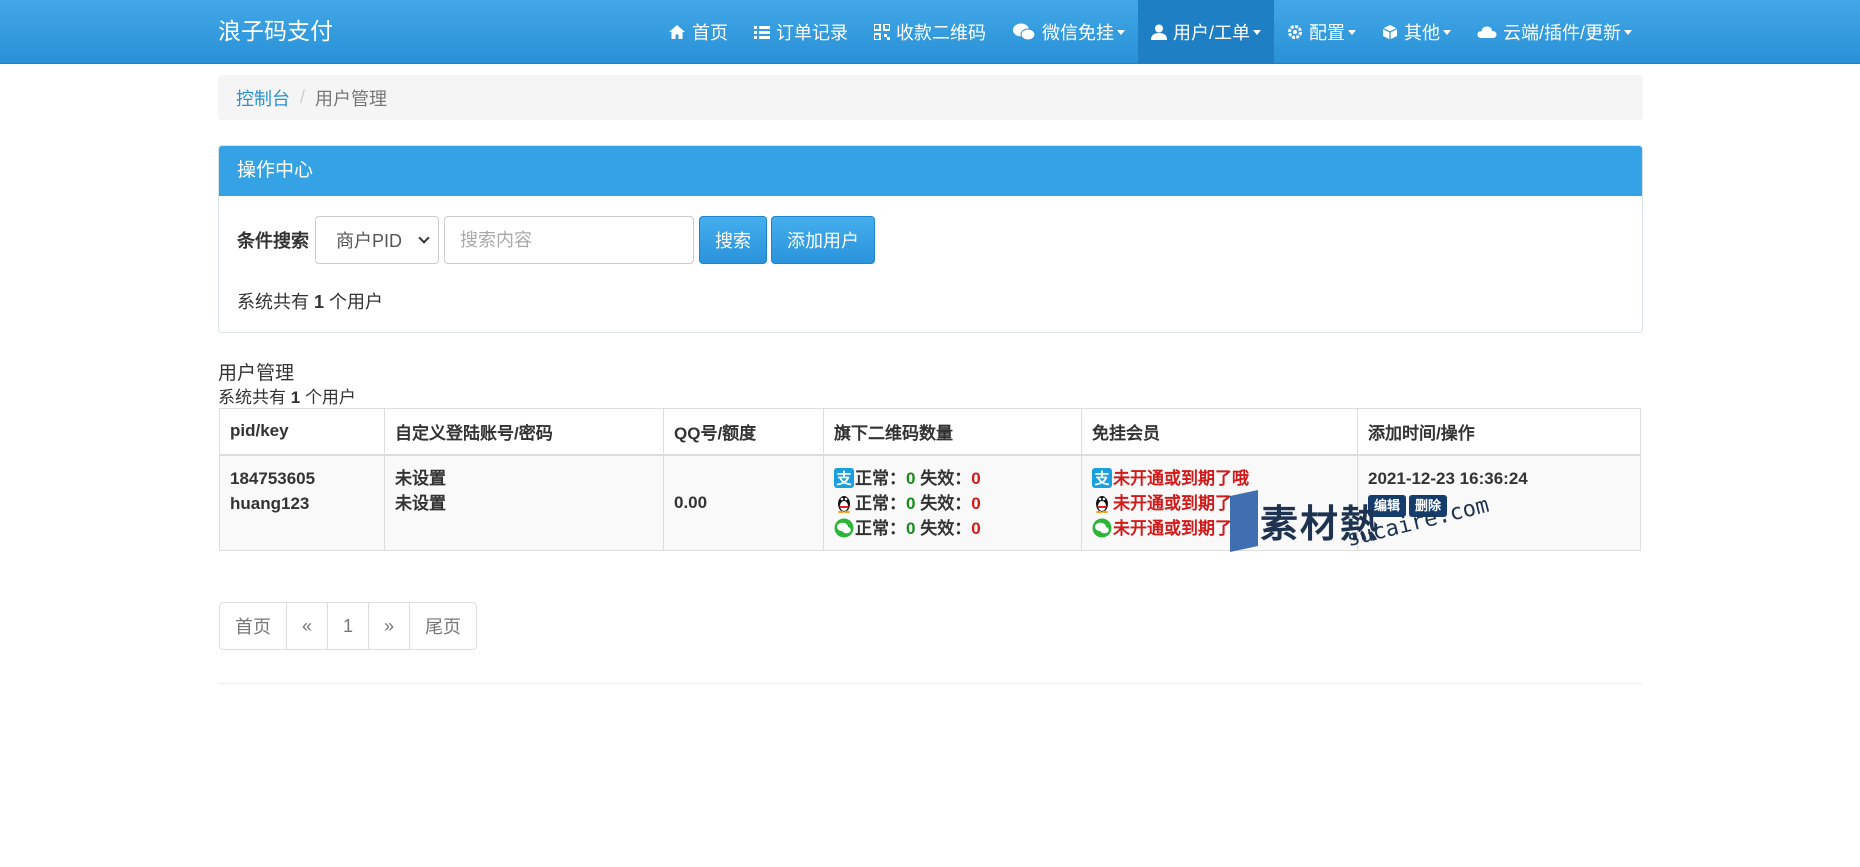  I want to click on breadcrumb-home: 控制台, so click(263, 98).